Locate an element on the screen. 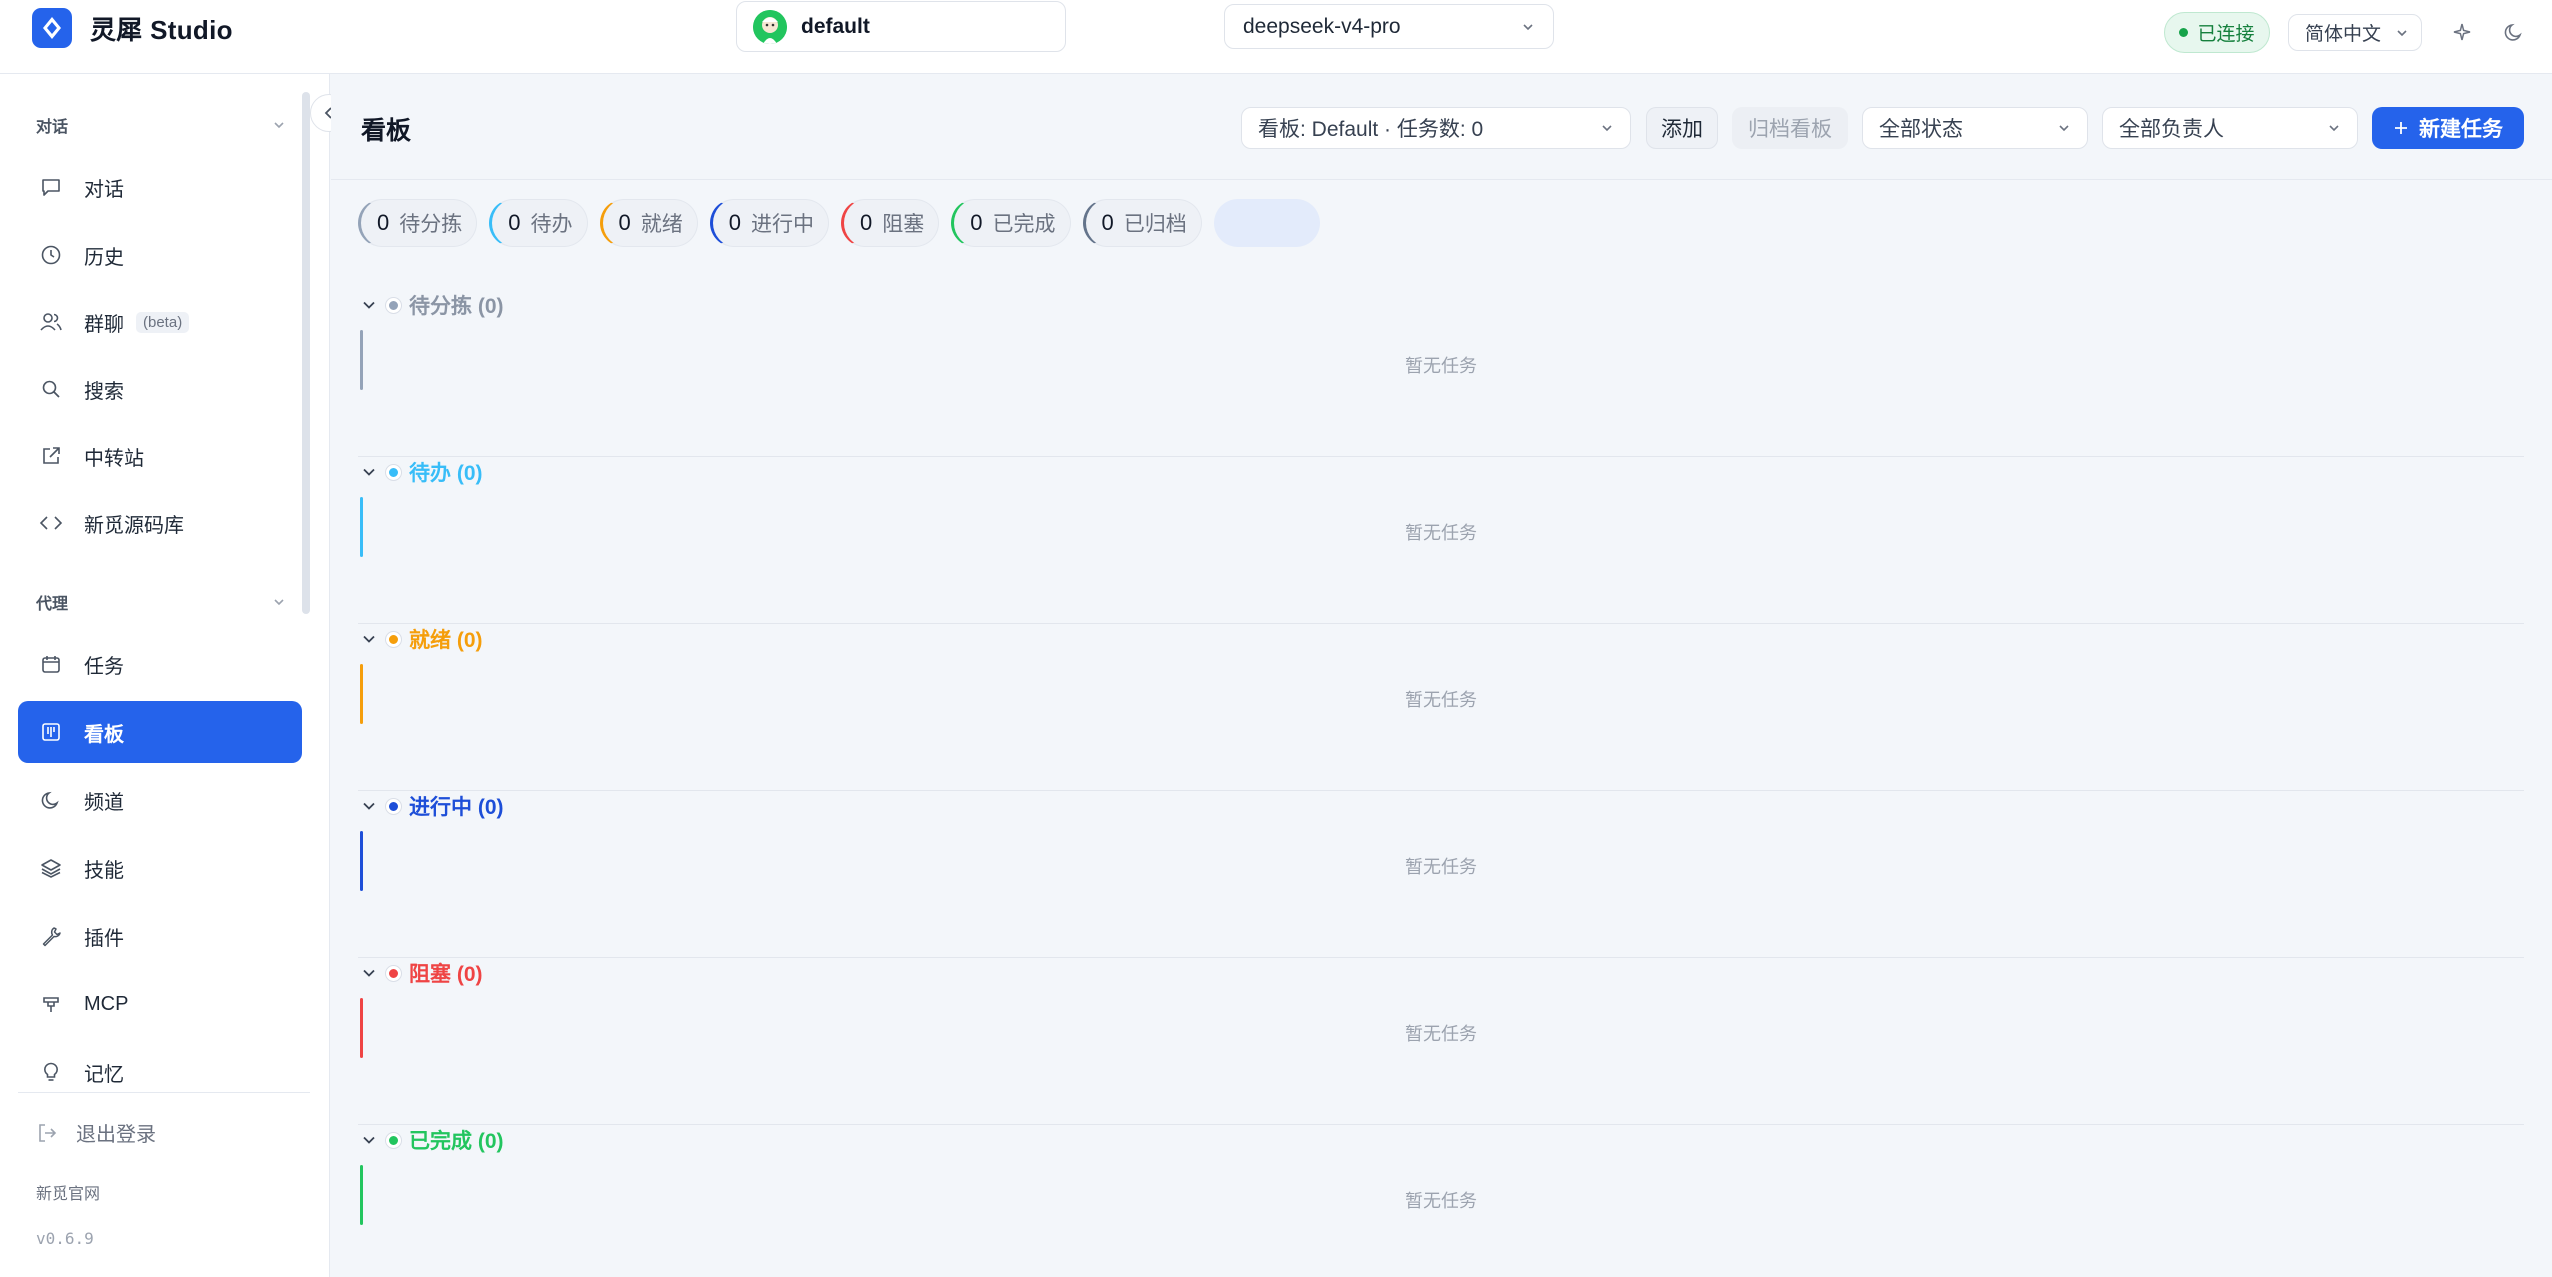 This screenshot has width=2552, height=1277. clock-icon is located at coordinates (51, 255).